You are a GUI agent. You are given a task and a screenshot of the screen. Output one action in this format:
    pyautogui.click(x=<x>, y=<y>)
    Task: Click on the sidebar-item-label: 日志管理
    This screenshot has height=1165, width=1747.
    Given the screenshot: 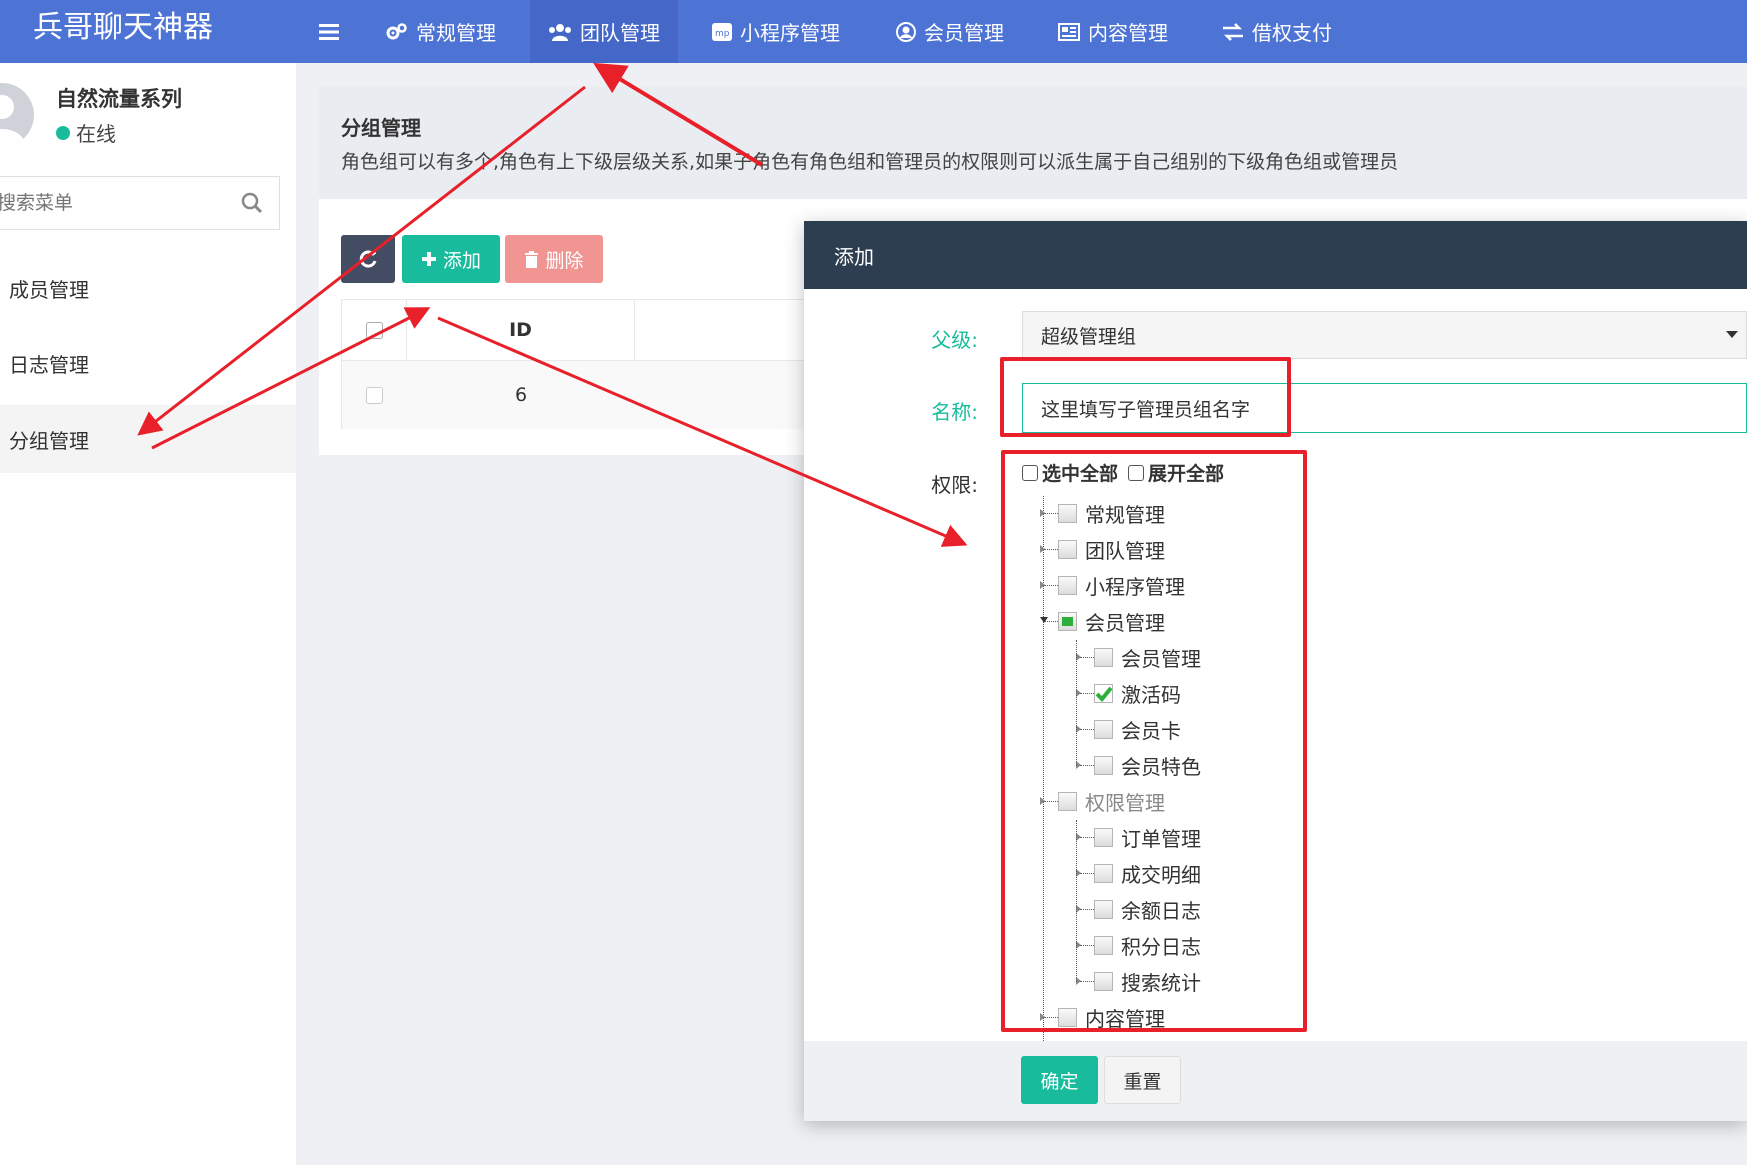 What is the action you would take?
    pyautogui.click(x=49, y=364)
    